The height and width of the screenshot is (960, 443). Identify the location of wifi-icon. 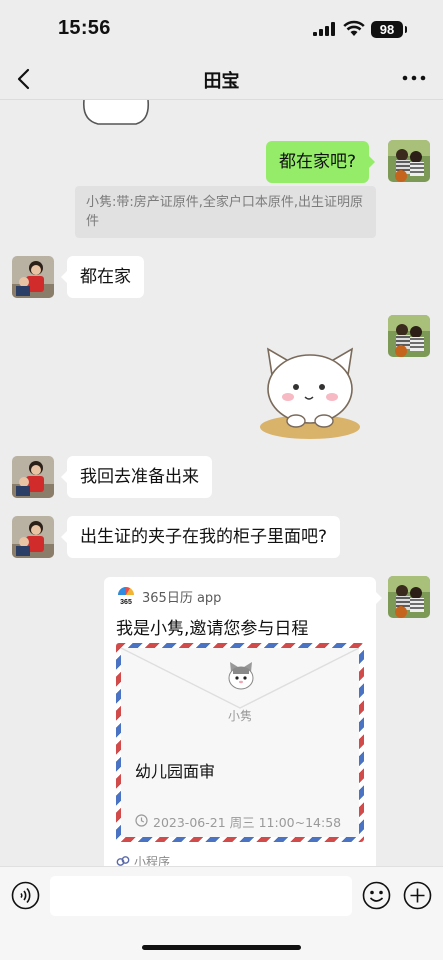
(354, 28).